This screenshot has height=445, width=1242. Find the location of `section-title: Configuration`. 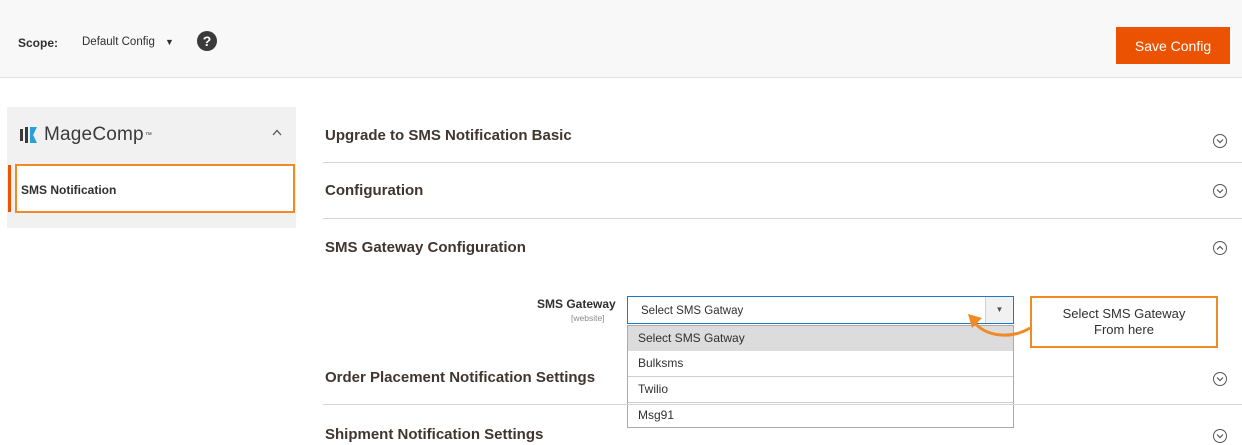

section-title: Configuration is located at coordinates (374, 190).